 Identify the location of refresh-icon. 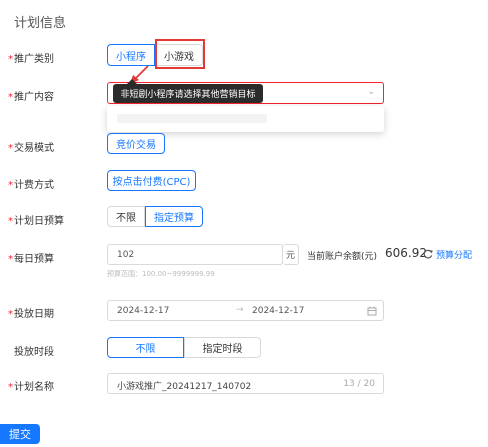
(428, 254).